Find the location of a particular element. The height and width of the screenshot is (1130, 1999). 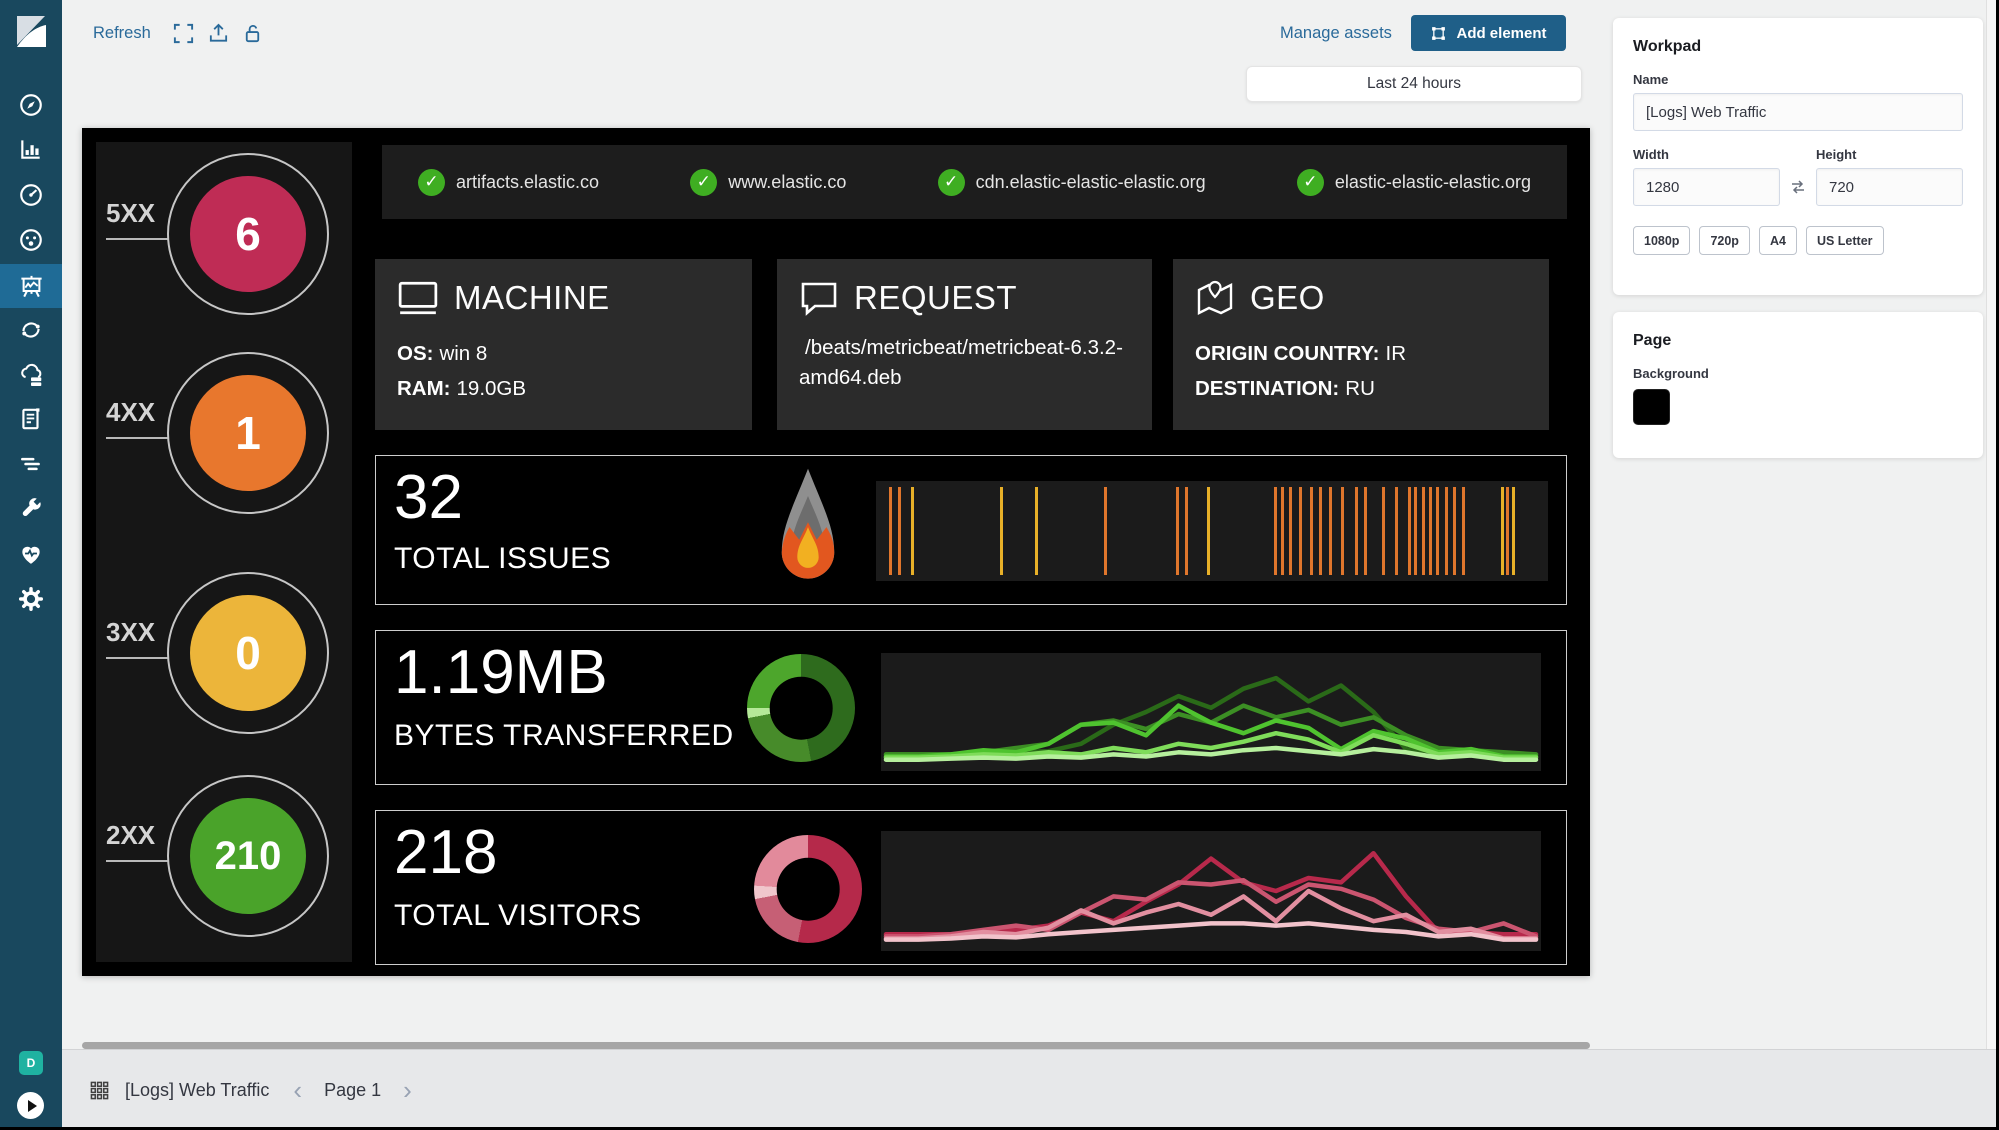

page-label: Page 1 is located at coordinates (352, 1090).